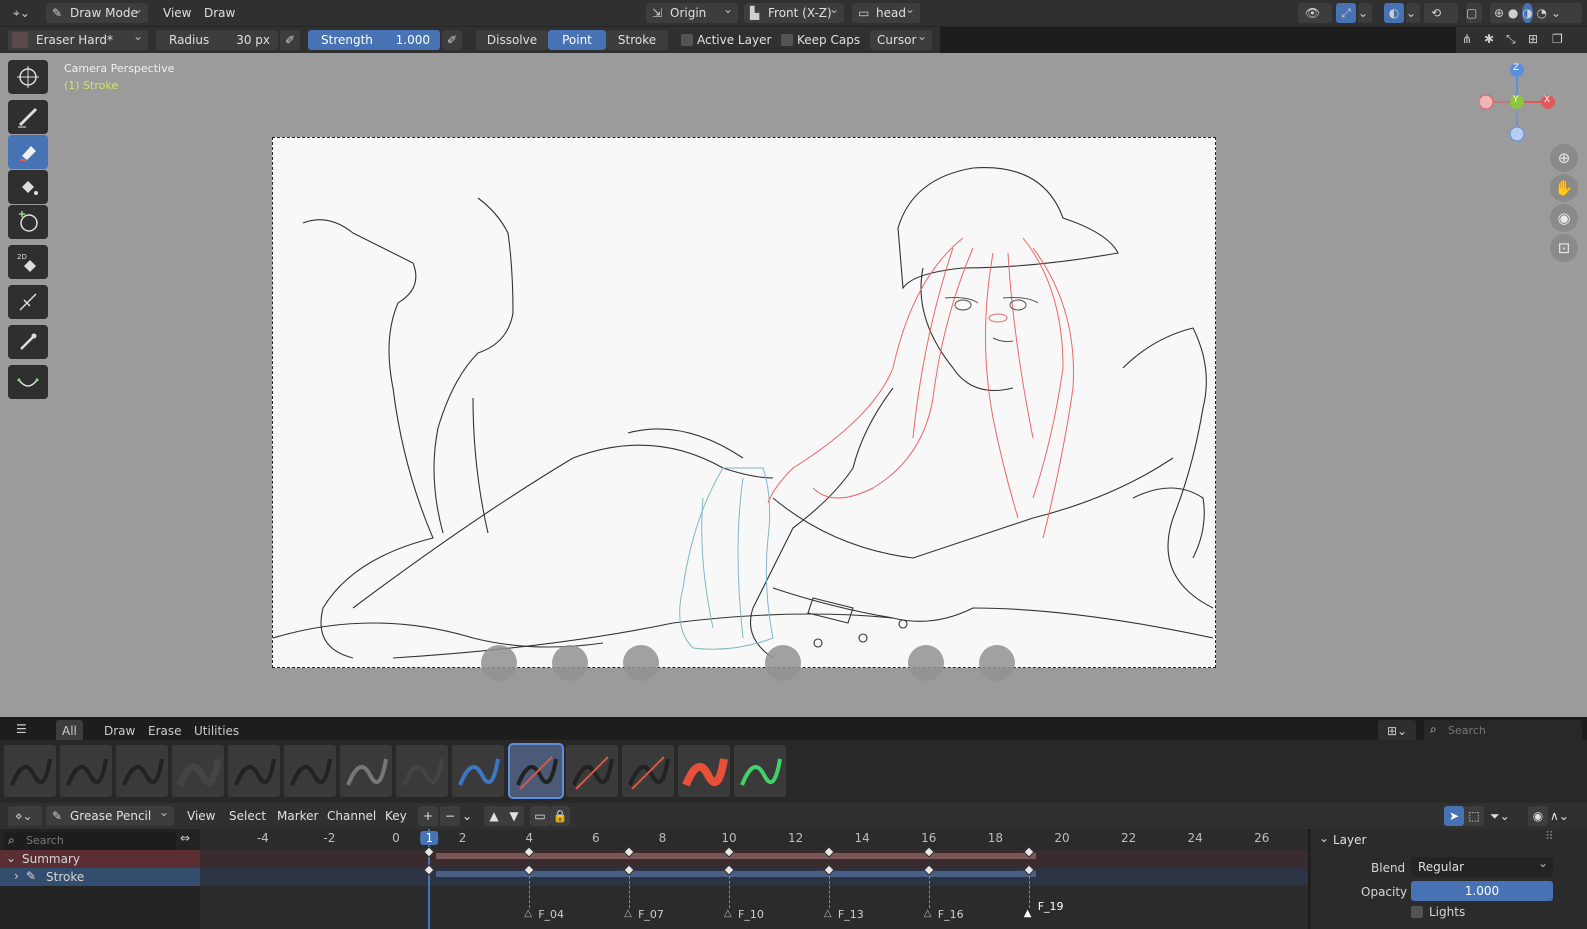 The width and height of the screenshot is (1587, 929). What do you see at coordinates (119, 731) in the screenshot?
I see `asset-tab-draw: Draw` at bounding box center [119, 731].